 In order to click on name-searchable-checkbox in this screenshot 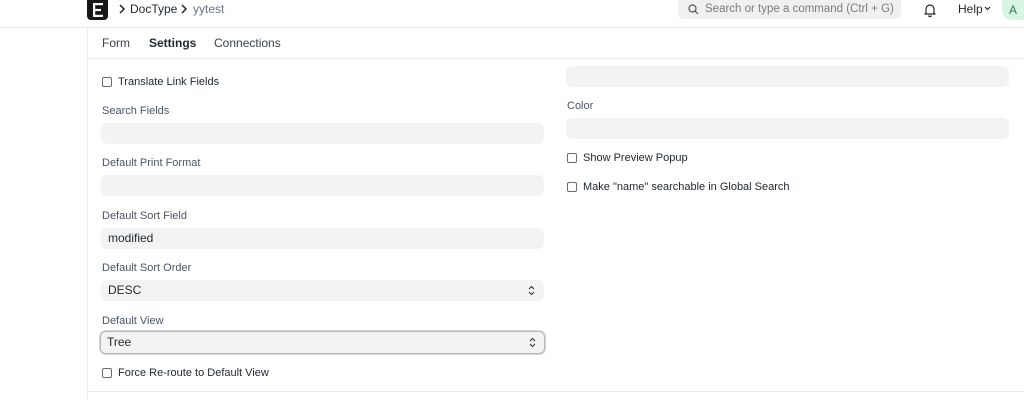, I will do `click(572, 187)`.